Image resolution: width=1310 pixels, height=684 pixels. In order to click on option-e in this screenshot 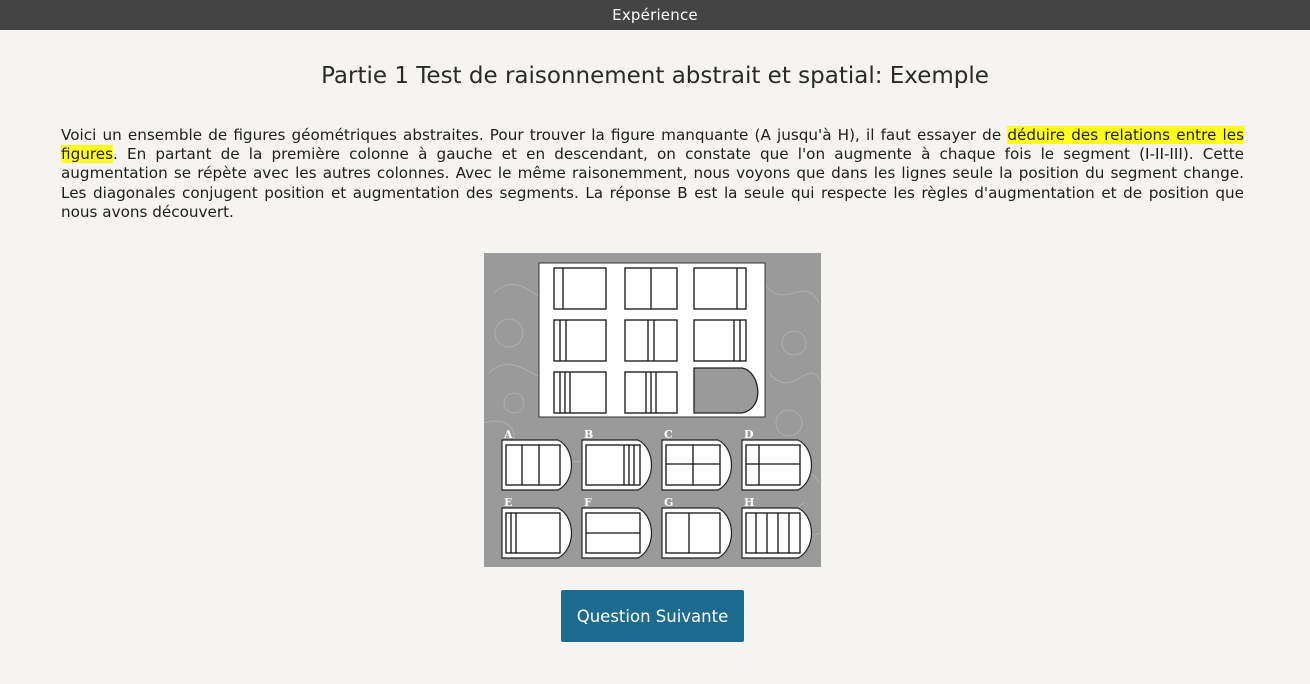, I will do `click(536, 533)`.